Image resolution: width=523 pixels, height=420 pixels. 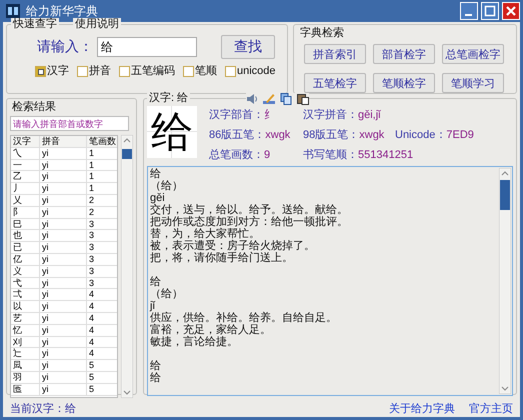 What do you see at coordinates (404, 54) in the screenshot?
I see `search-mode-button: 部首检字` at bounding box center [404, 54].